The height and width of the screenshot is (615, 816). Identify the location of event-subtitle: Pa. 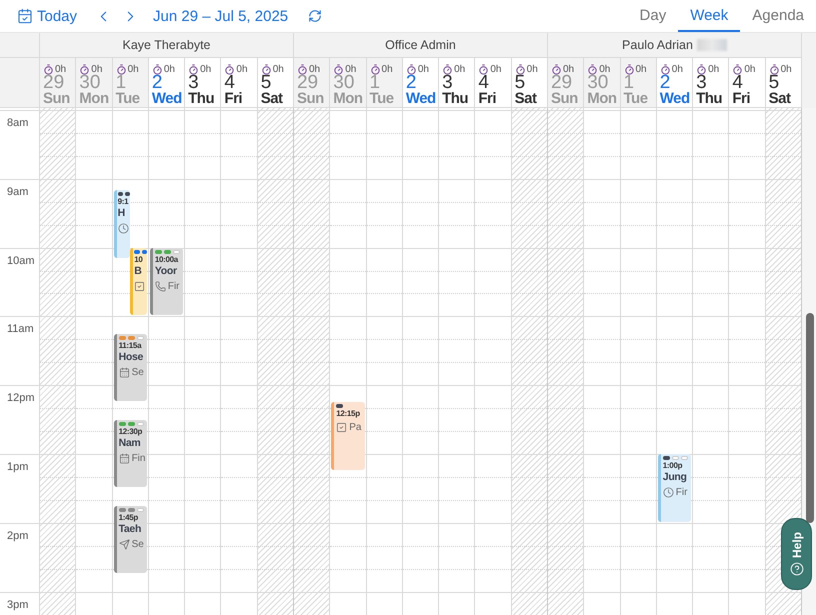
(355, 428).